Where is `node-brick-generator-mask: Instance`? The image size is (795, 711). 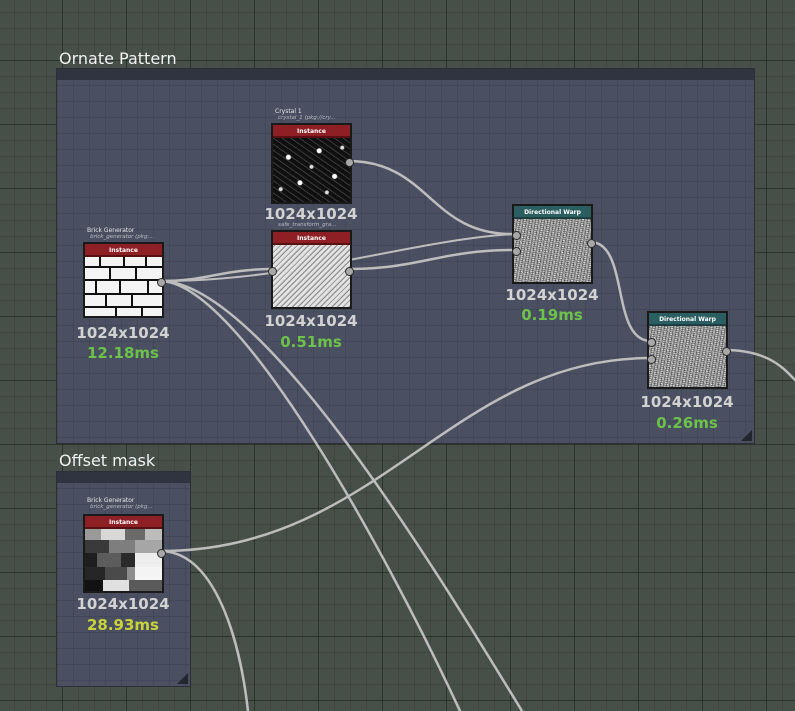 node-brick-generator-mask: Instance is located at coordinates (124, 553).